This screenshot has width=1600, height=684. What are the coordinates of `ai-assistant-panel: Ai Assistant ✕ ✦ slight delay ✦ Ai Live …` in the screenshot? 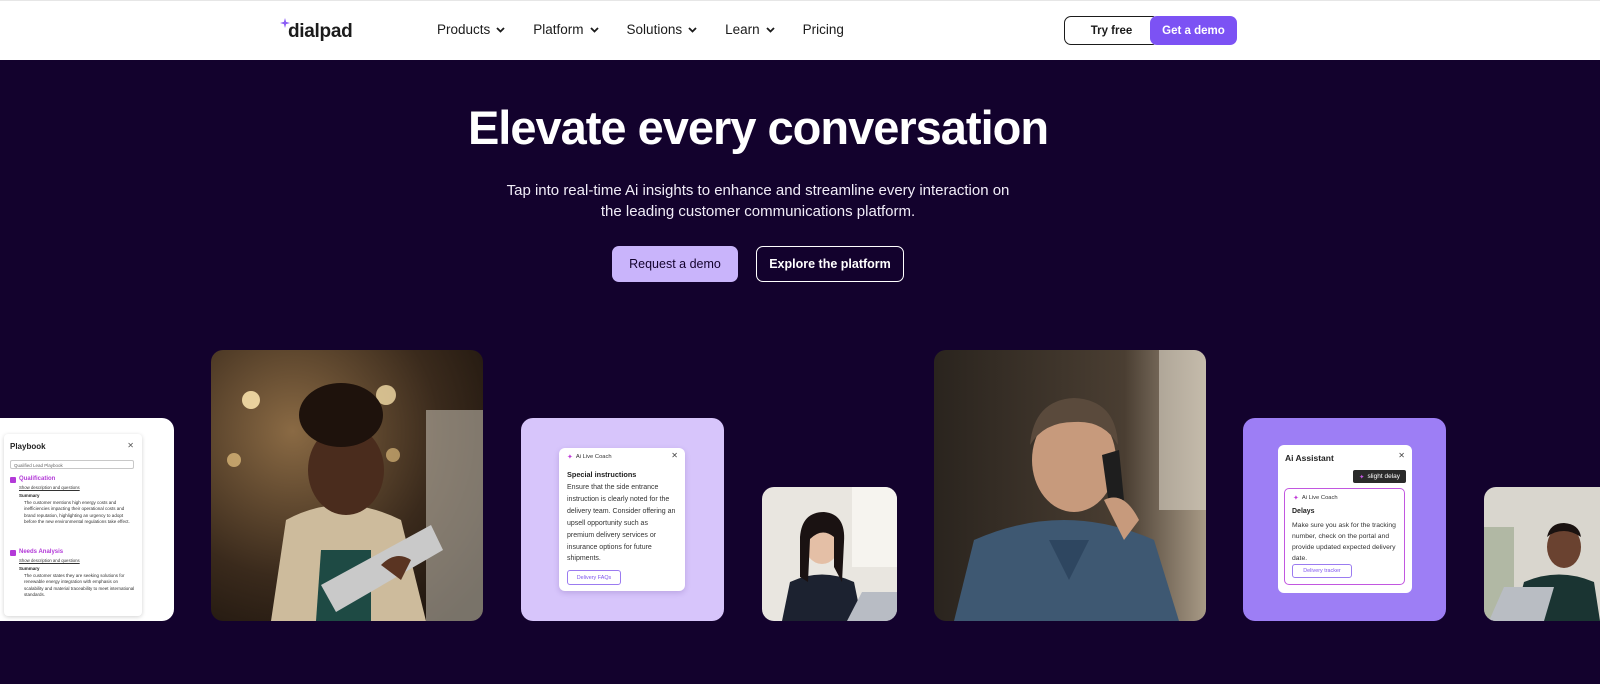 It's located at (1345, 519).